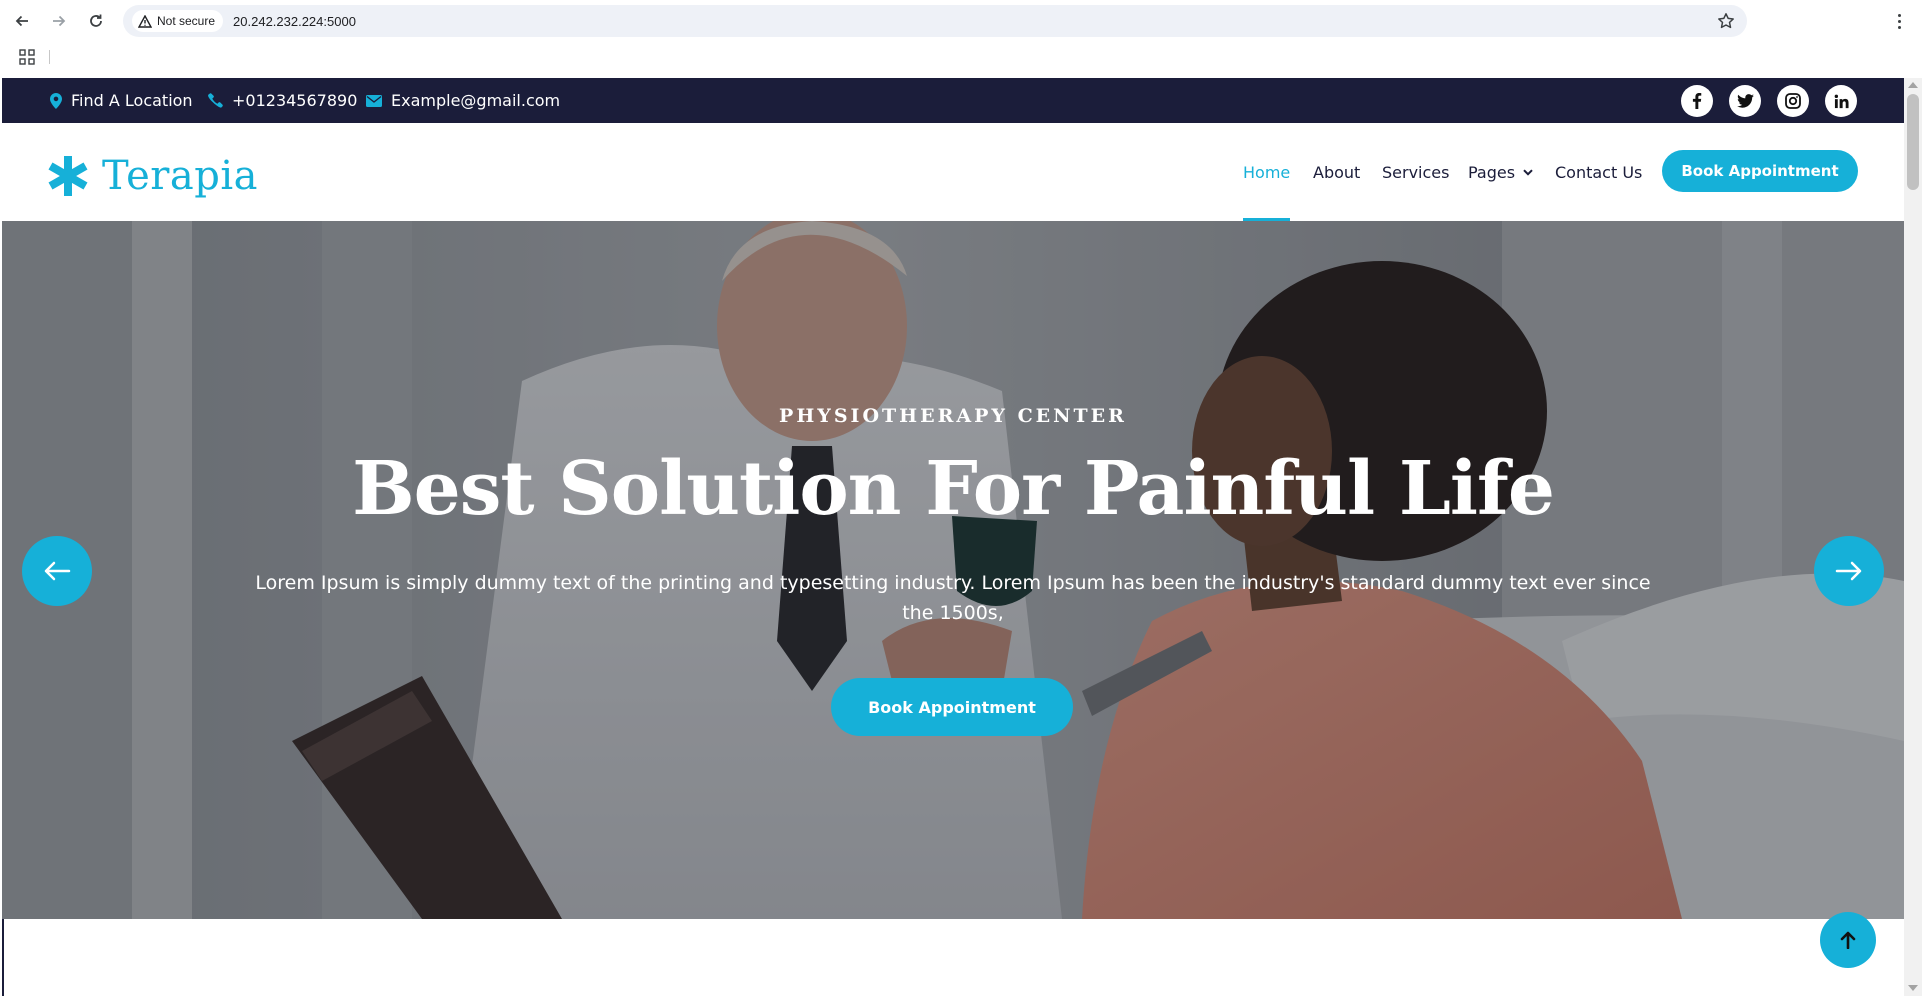 The height and width of the screenshot is (996, 1922). Describe the element at coordinates (22, 21) in the screenshot. I see `back-icon` at that location.